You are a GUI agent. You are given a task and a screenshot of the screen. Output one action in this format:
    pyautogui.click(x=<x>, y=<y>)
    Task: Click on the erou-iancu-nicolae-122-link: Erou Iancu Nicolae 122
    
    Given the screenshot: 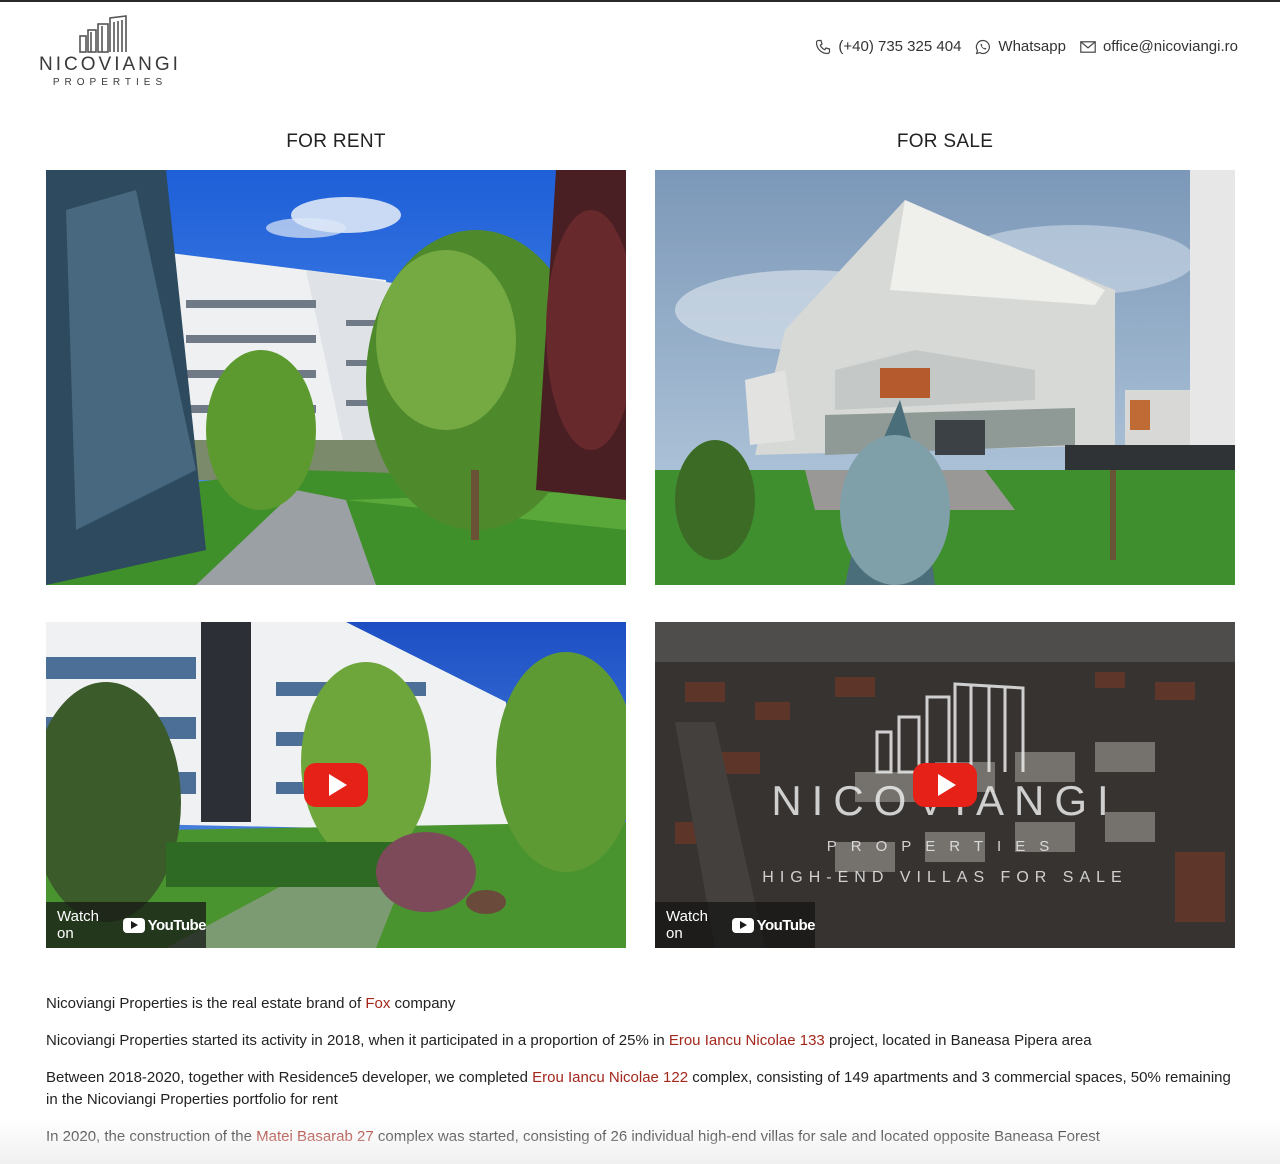 What is the action you would take?
    pyautogui.click(x=610, y=1077)
    